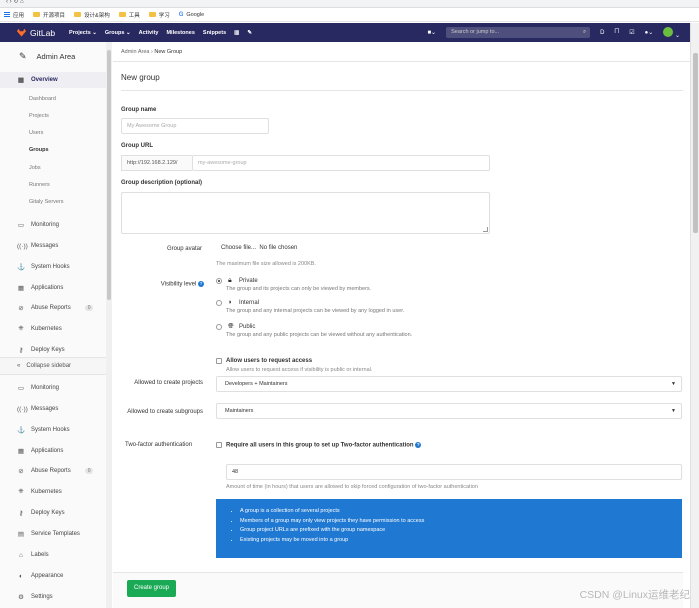 The image size is (699, 608). What do you see at coordinates (53, 225) in the screenshot?
I see `sidebar-item-monitoring: ▭ Monitoring` at bounding box center [53, 225].